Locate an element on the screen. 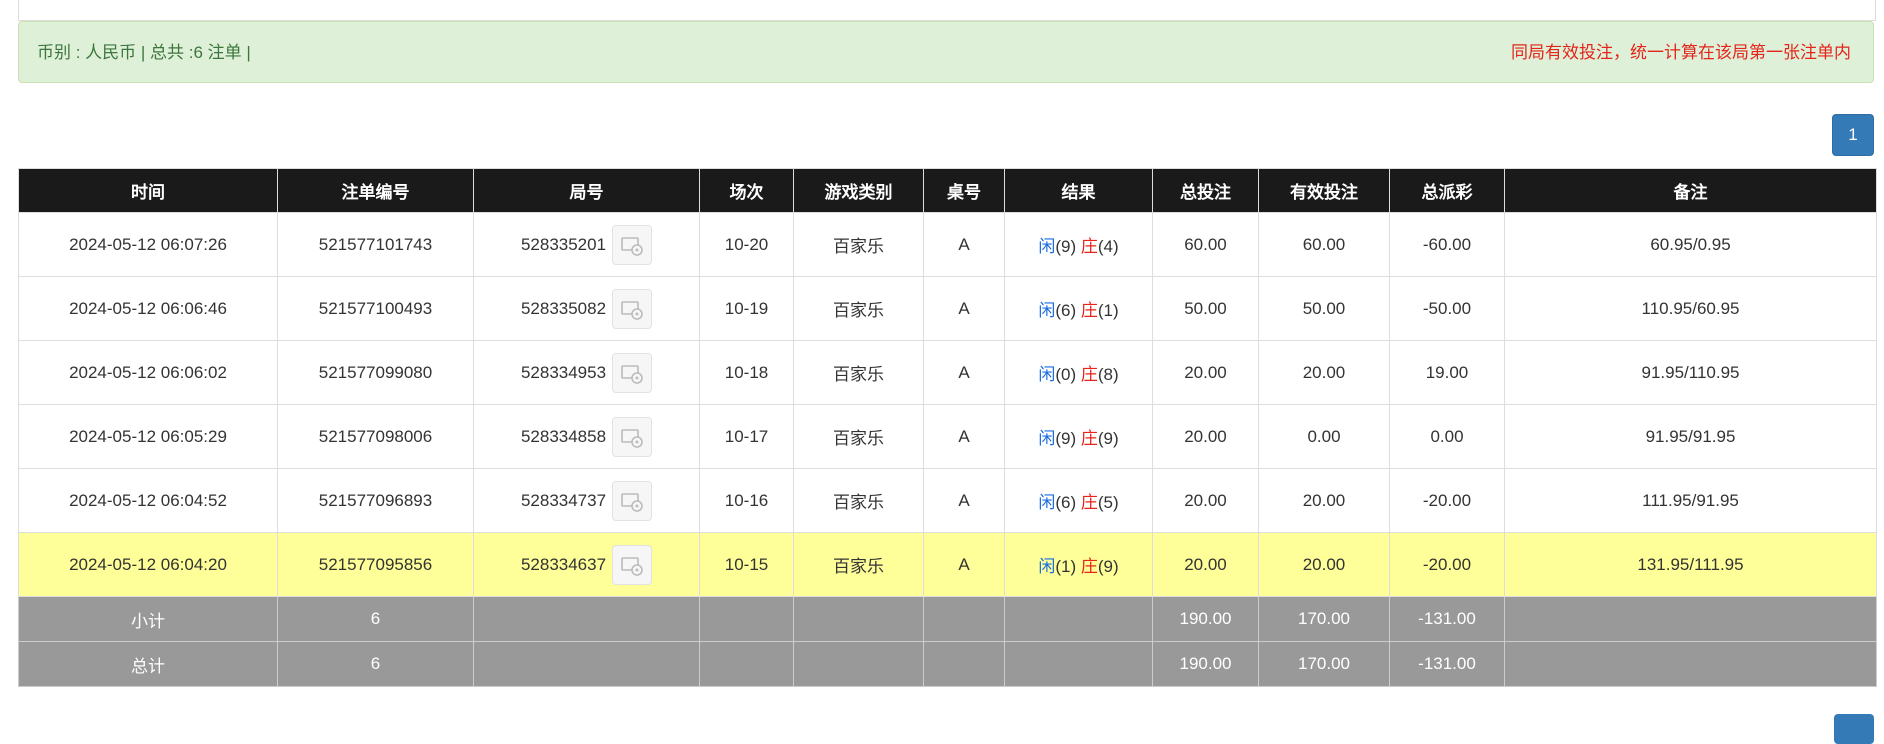  page-1-button: 1 is located at coordinates (1853, 135).